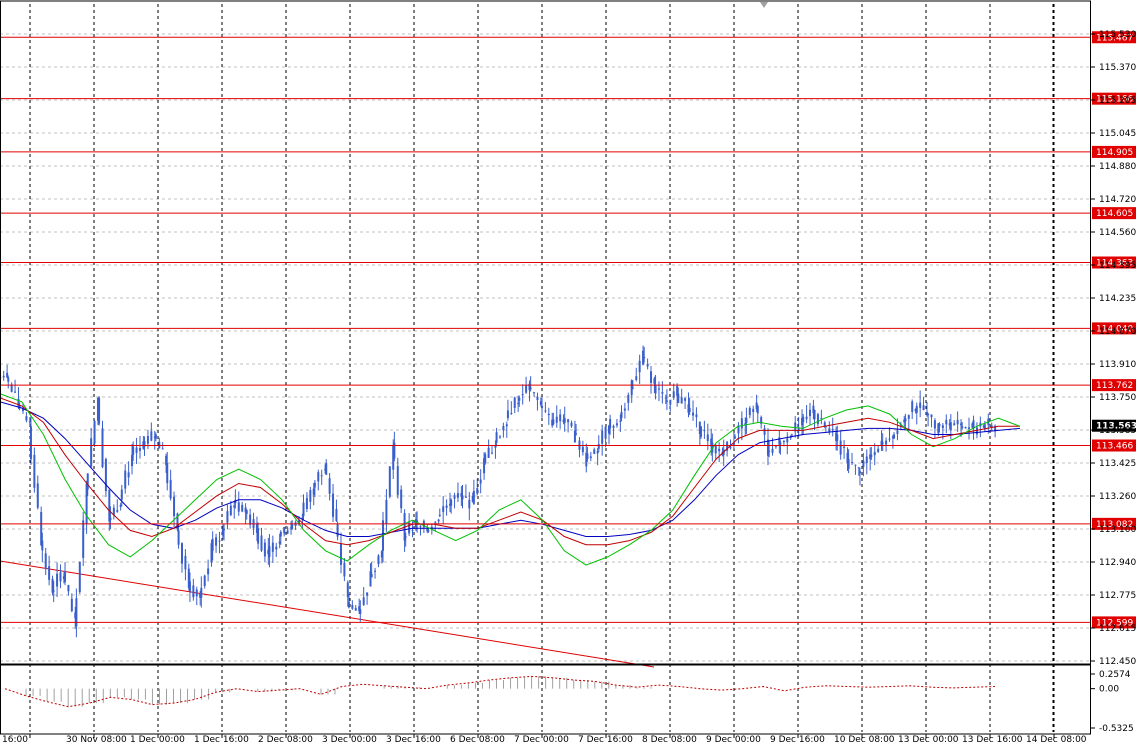  I want to click on y-tick-label: 115.205, so click(1117, 101).